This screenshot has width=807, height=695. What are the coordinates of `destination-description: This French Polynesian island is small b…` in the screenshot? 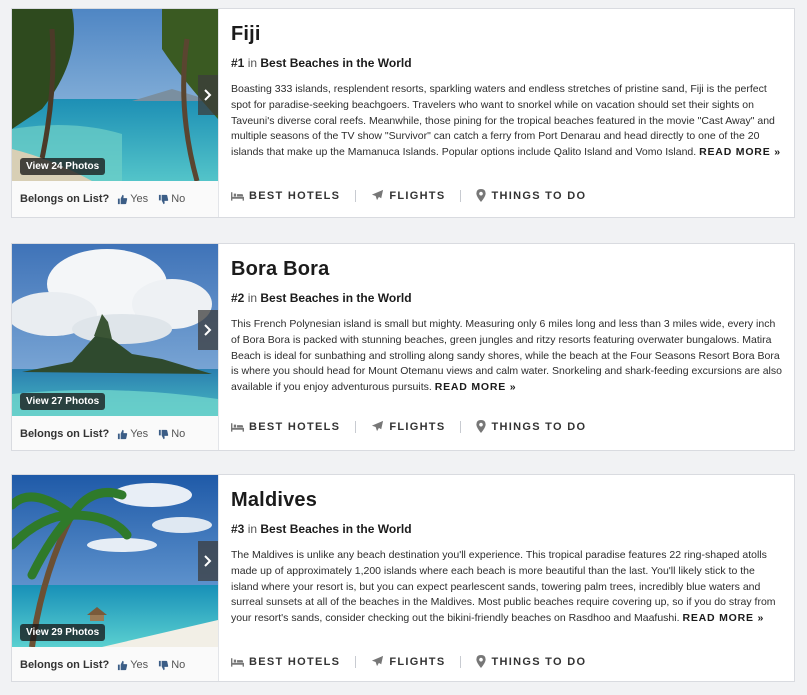 It's located at (506, 356).